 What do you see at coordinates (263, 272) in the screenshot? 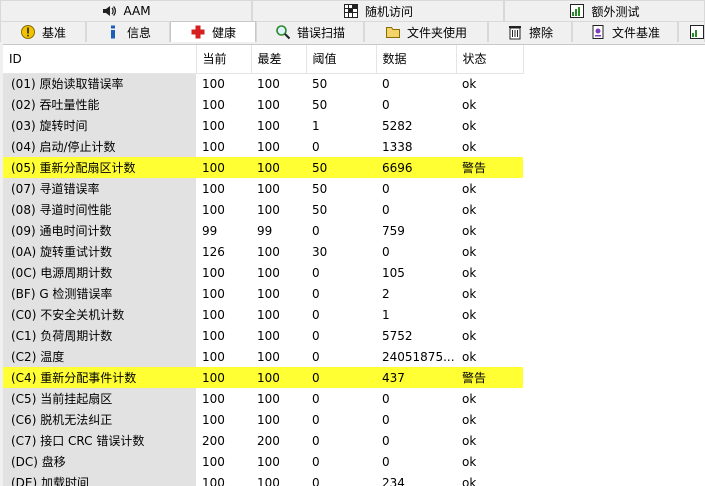
I see `table-row: (0C) 电源周期计数 100 100 0 105 ok` at bounding box center [263, 272].